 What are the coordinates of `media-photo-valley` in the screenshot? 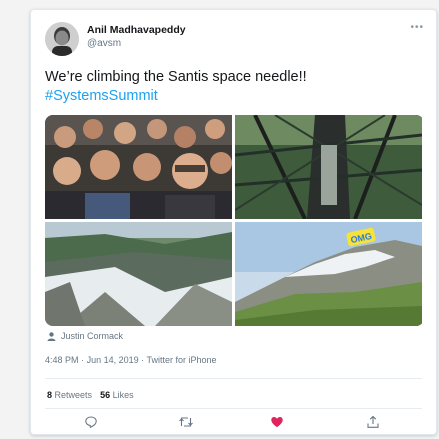 It's located at (138, 274).